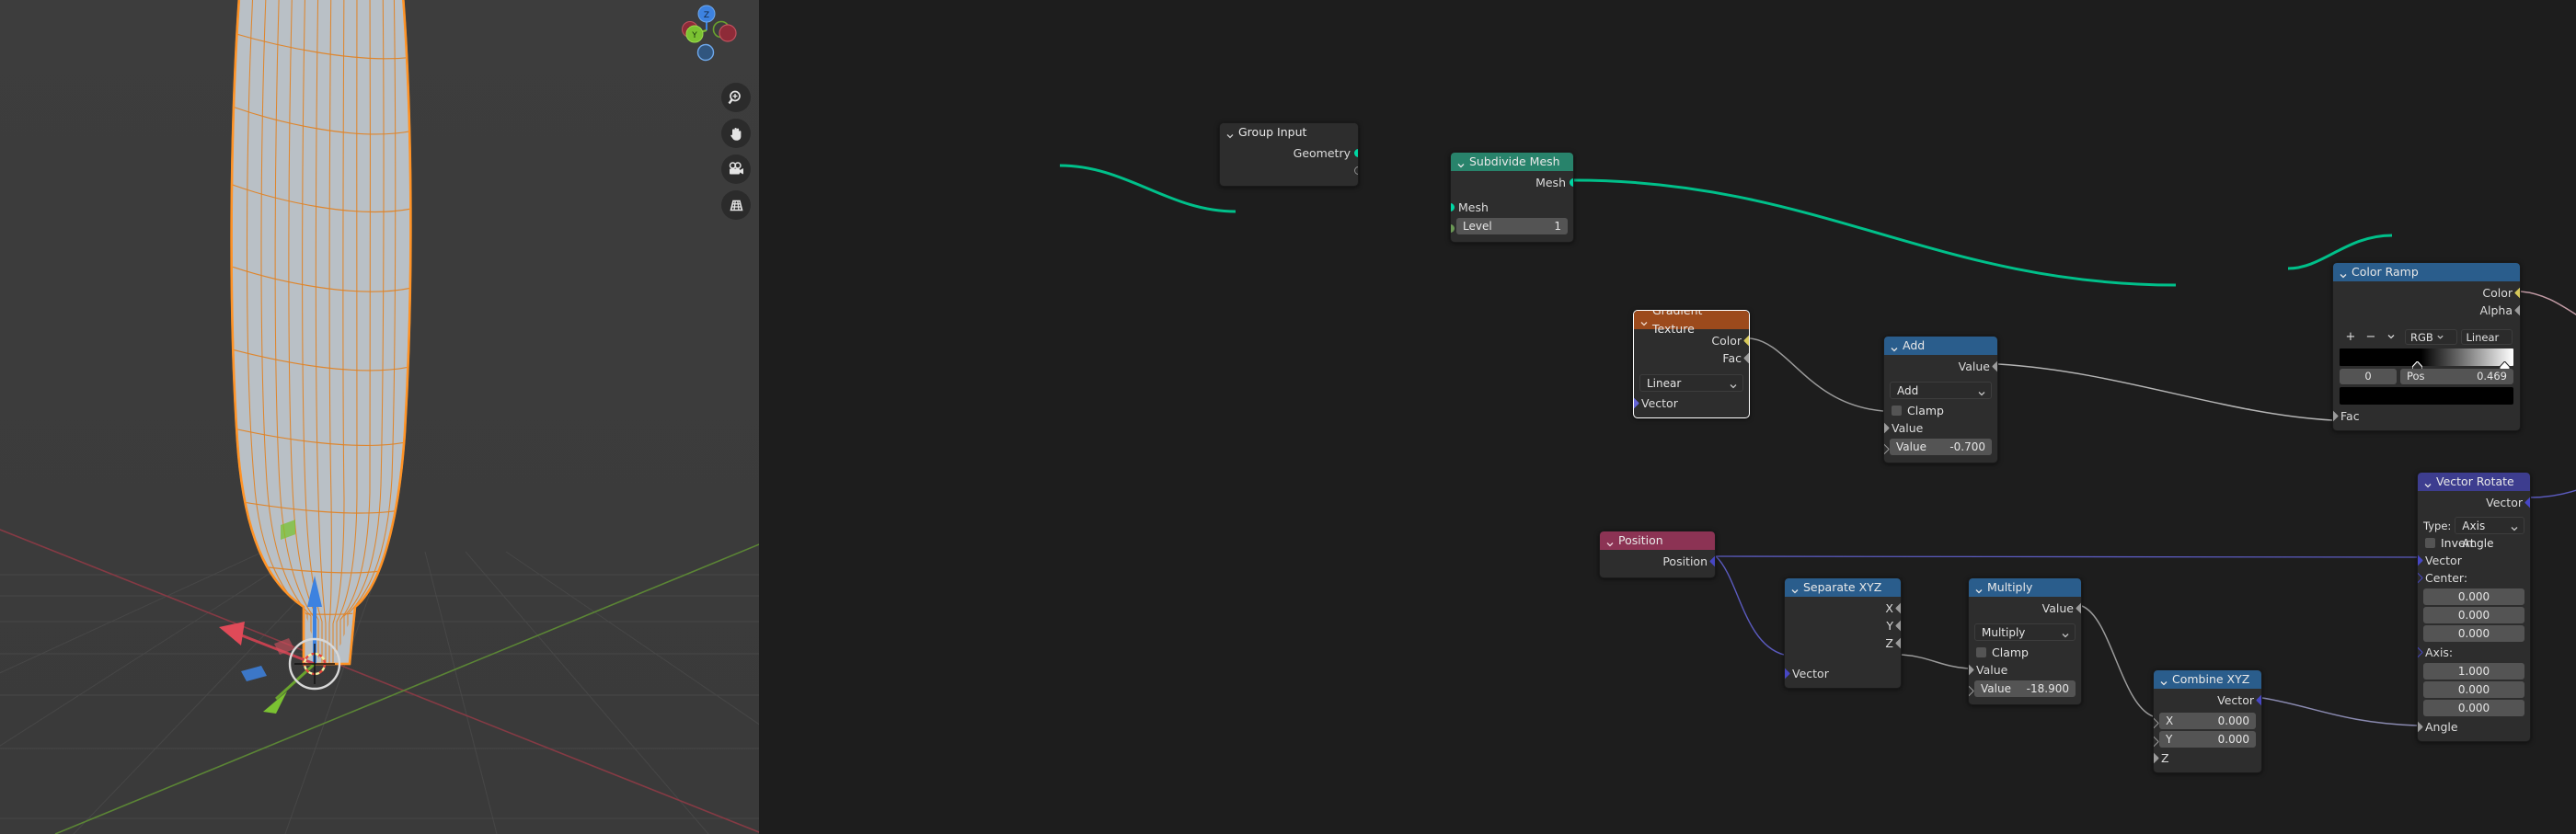 The image size is (2576, 834). Describe the element at coordinates (2207, 739) in the screenshot. I see `y-field: Y 0.000` at that location.